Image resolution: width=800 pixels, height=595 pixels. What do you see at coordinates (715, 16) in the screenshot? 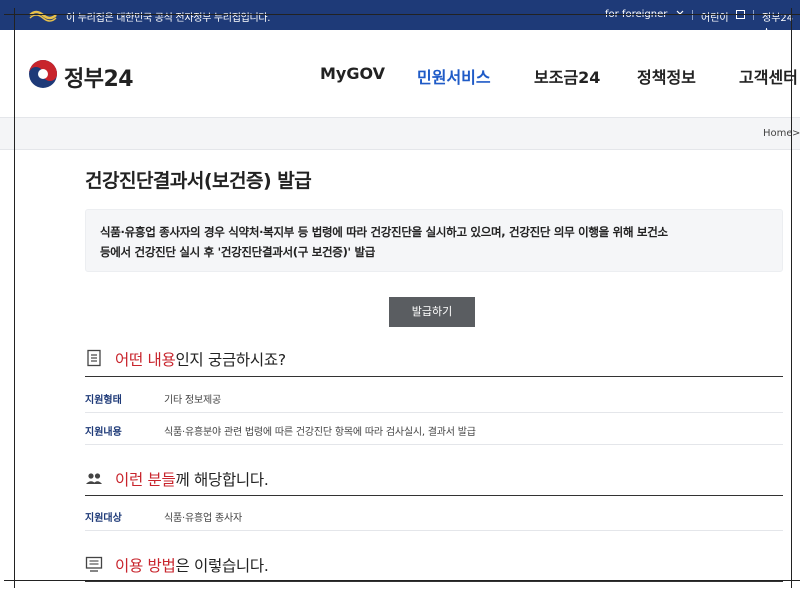
I see `kids-link: 어린이` at bounding box center [715, 16].